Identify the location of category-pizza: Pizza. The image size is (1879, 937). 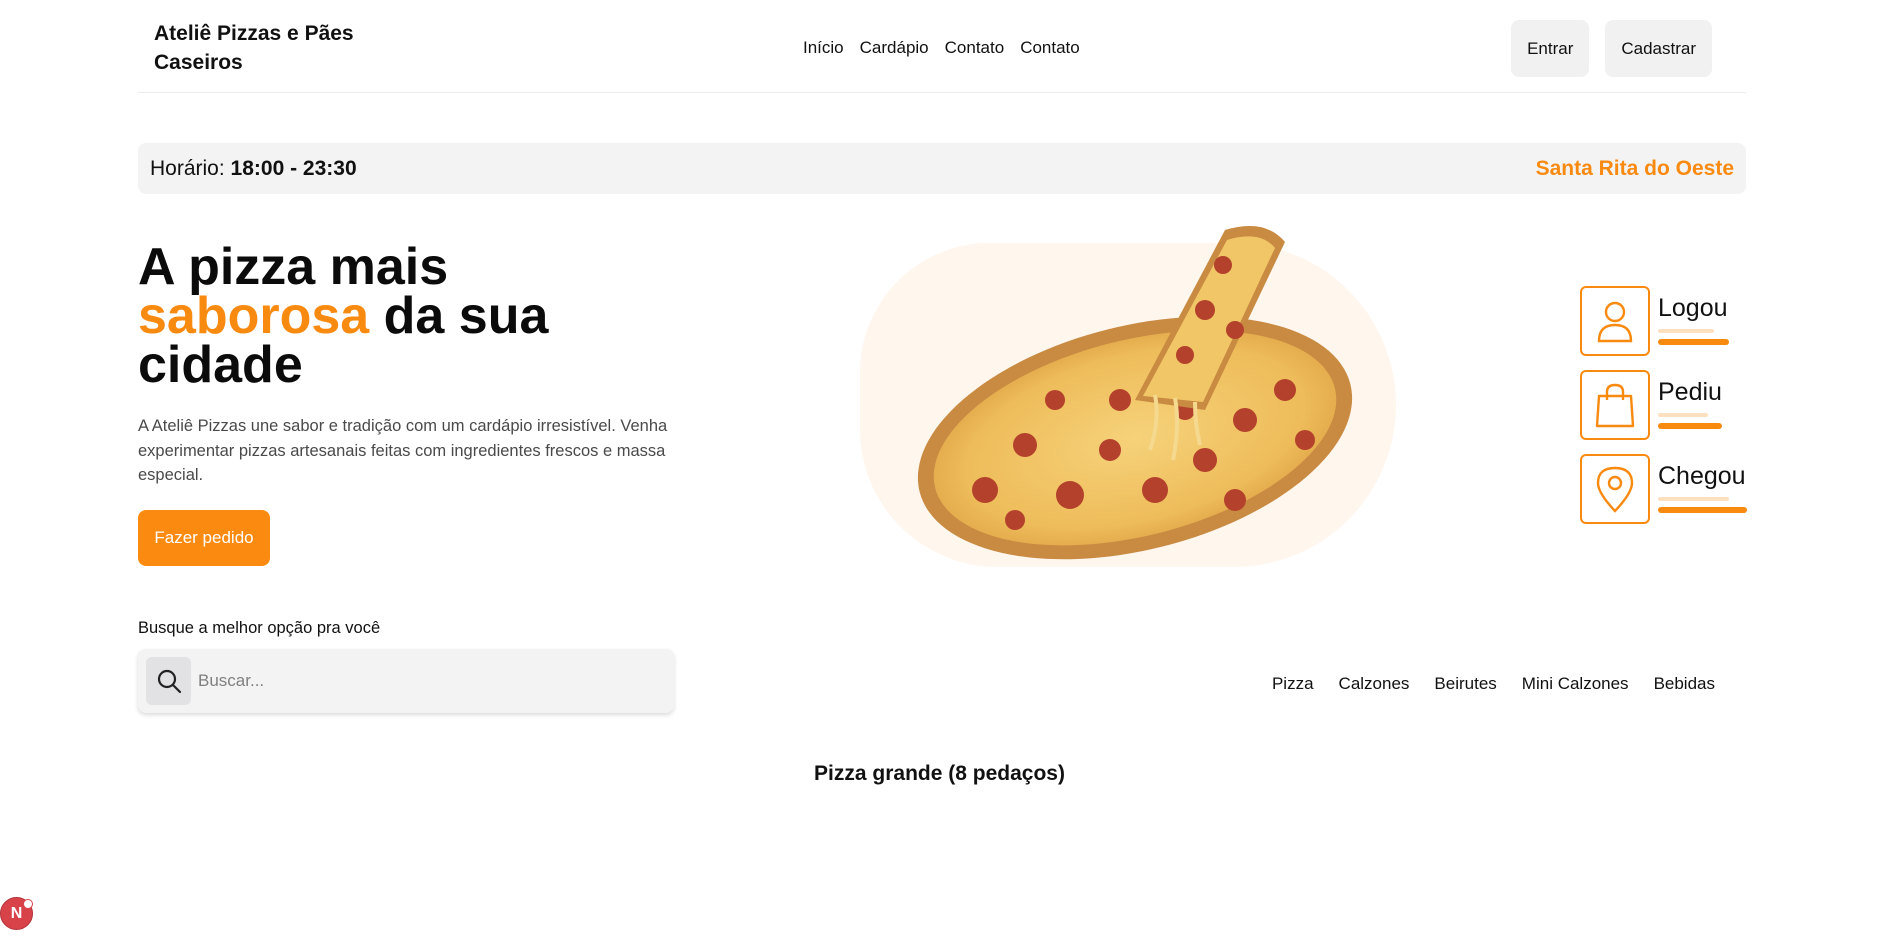
(1293, 684).